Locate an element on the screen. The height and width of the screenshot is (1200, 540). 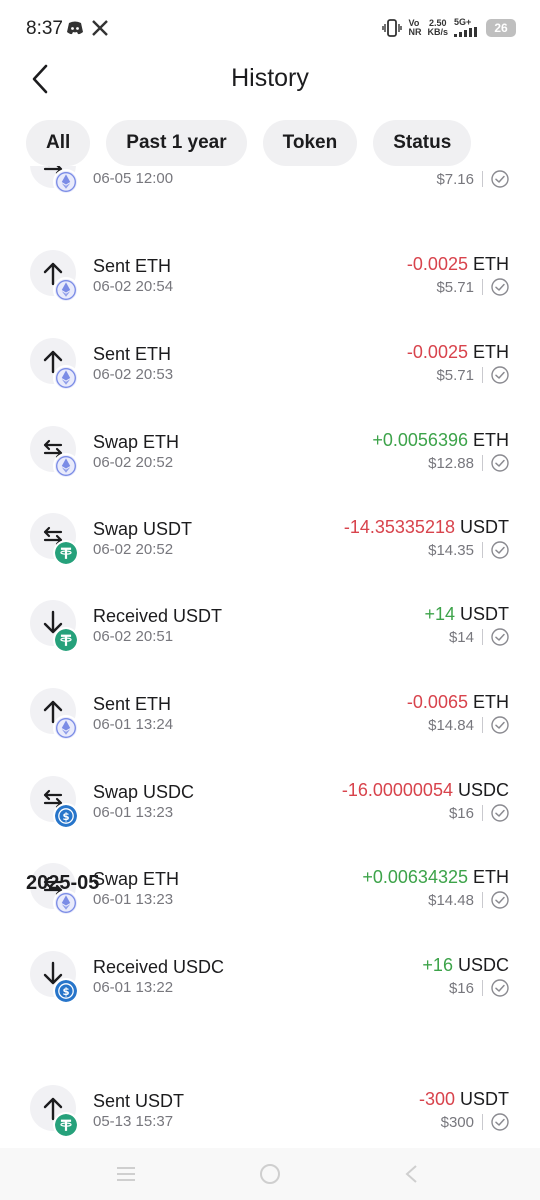
vibrate-icon is located at coordinates (392, 27).